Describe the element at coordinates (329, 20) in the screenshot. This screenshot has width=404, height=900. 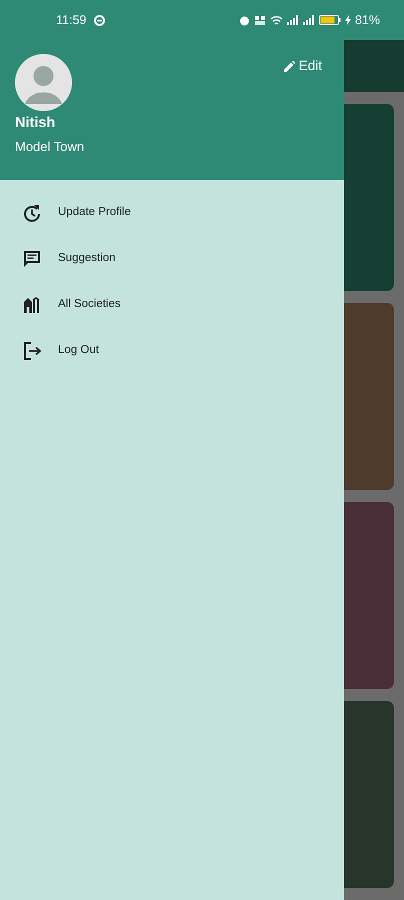
I see `battery-icon` at that location.